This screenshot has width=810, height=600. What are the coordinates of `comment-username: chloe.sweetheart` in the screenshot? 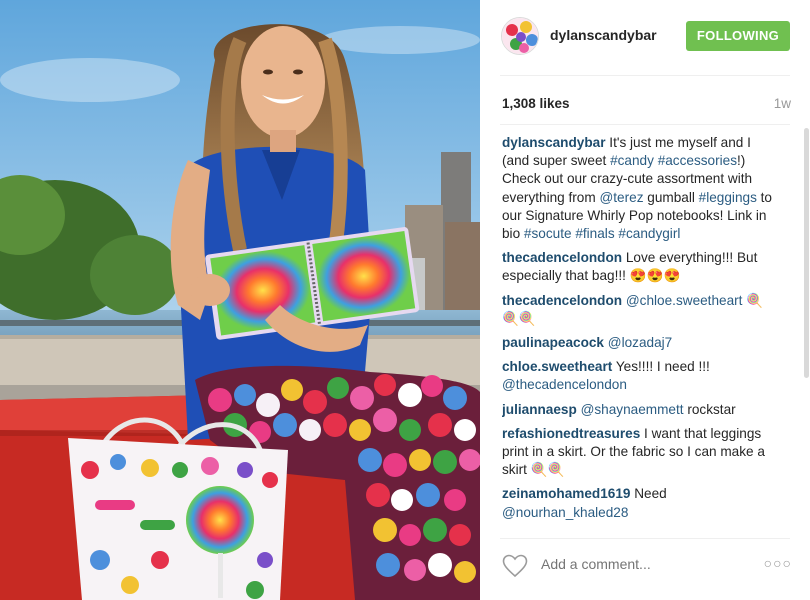 It's located at (557, 366).